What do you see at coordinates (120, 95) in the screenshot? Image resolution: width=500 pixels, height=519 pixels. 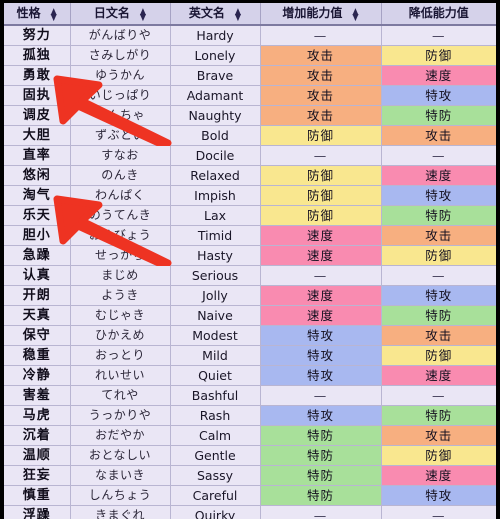 I see `cell-nature-japanese: いじっぱり` at bounding box center [120, 95].